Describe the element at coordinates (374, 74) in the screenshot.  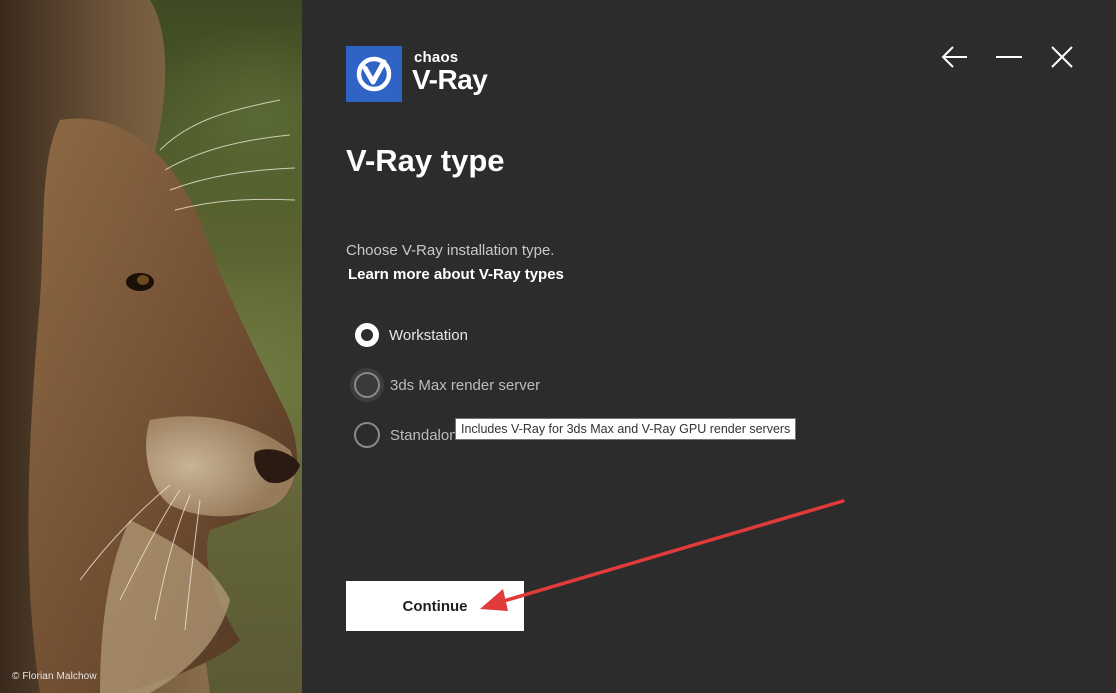
I see `vray-logo-icon` at that location.